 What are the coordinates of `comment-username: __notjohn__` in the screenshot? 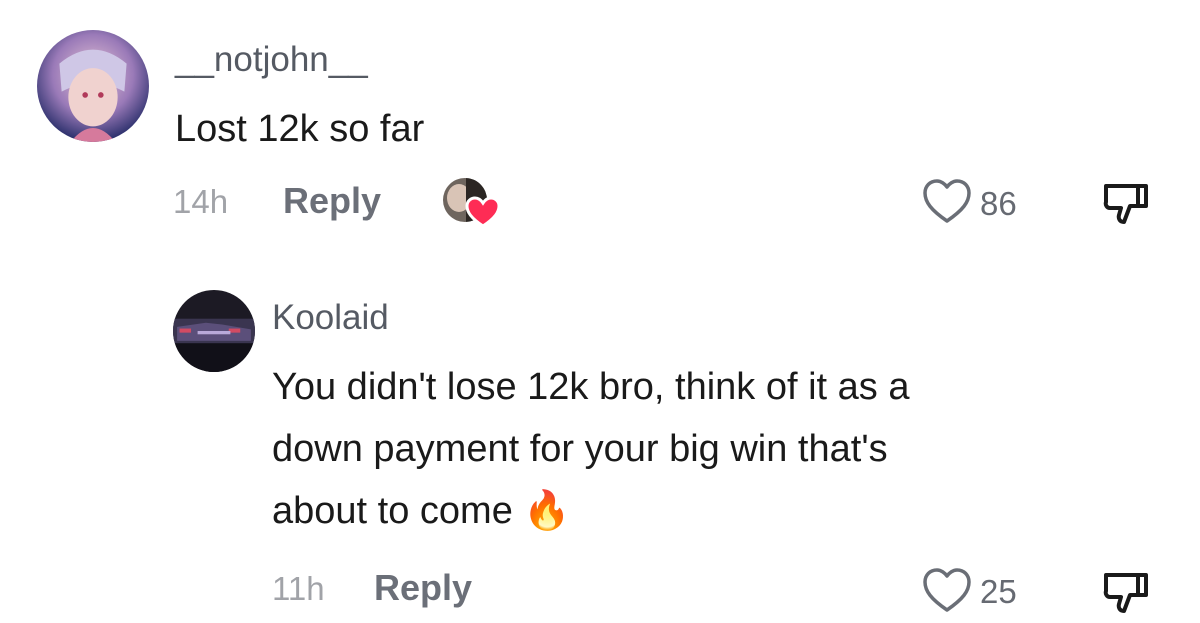 It's located at (271, 60).